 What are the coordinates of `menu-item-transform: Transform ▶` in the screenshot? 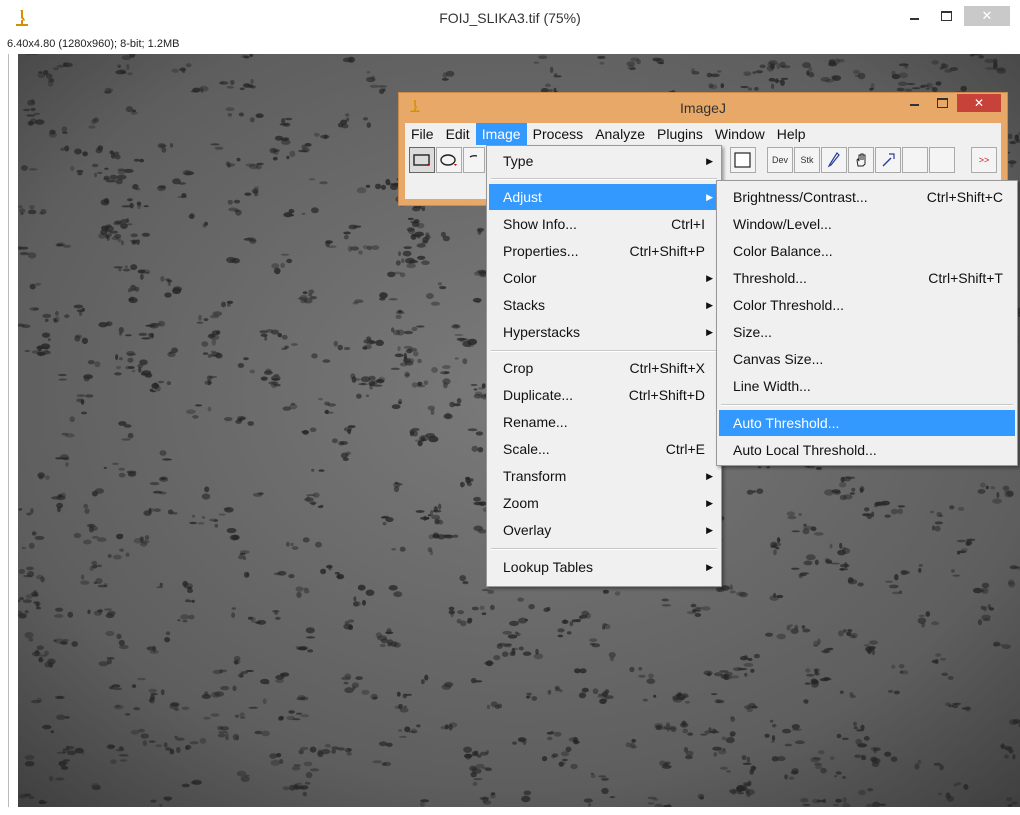 It's located at (604, 476).